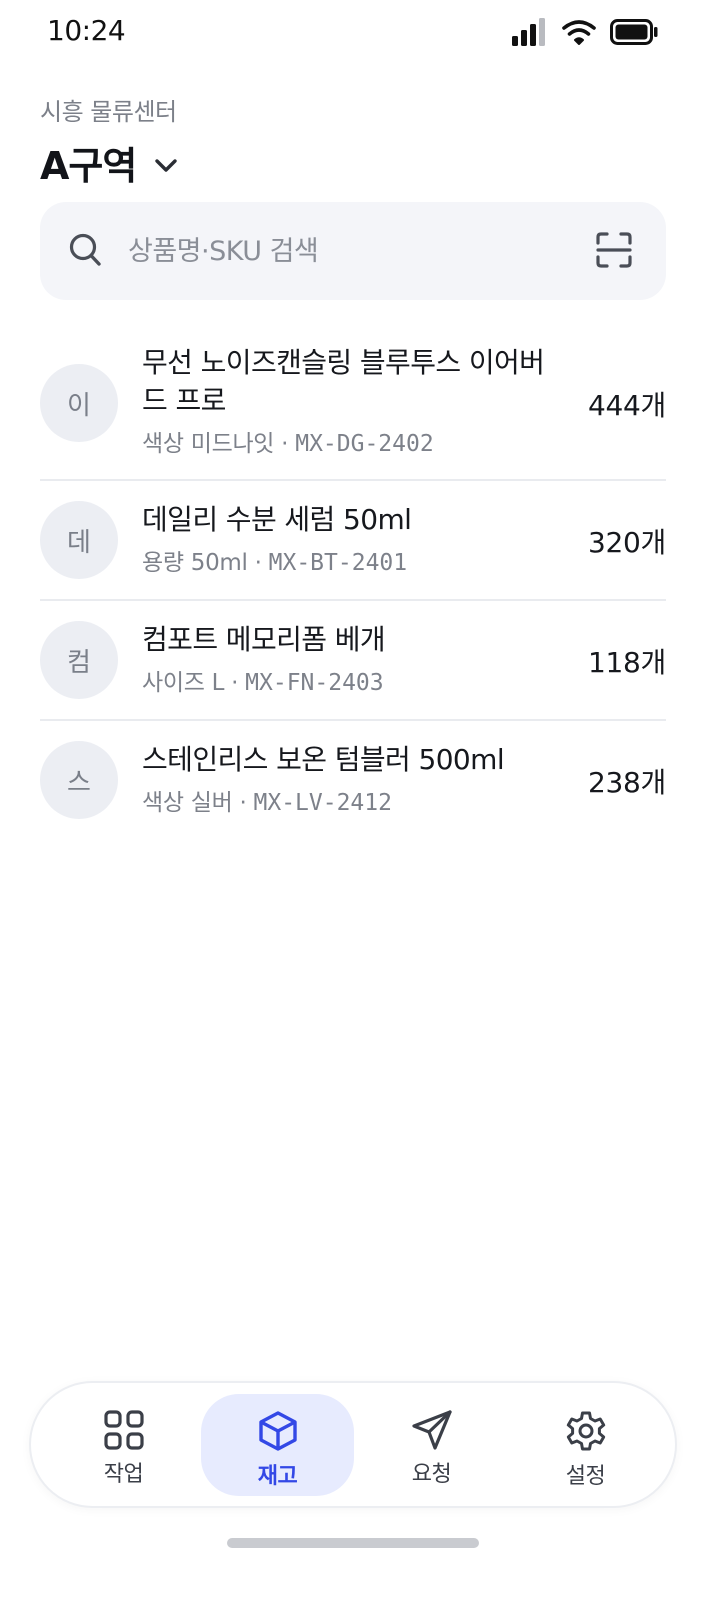 The image size is (720, 1600). I want to click on item-avatar: 이, so click(79, 403).